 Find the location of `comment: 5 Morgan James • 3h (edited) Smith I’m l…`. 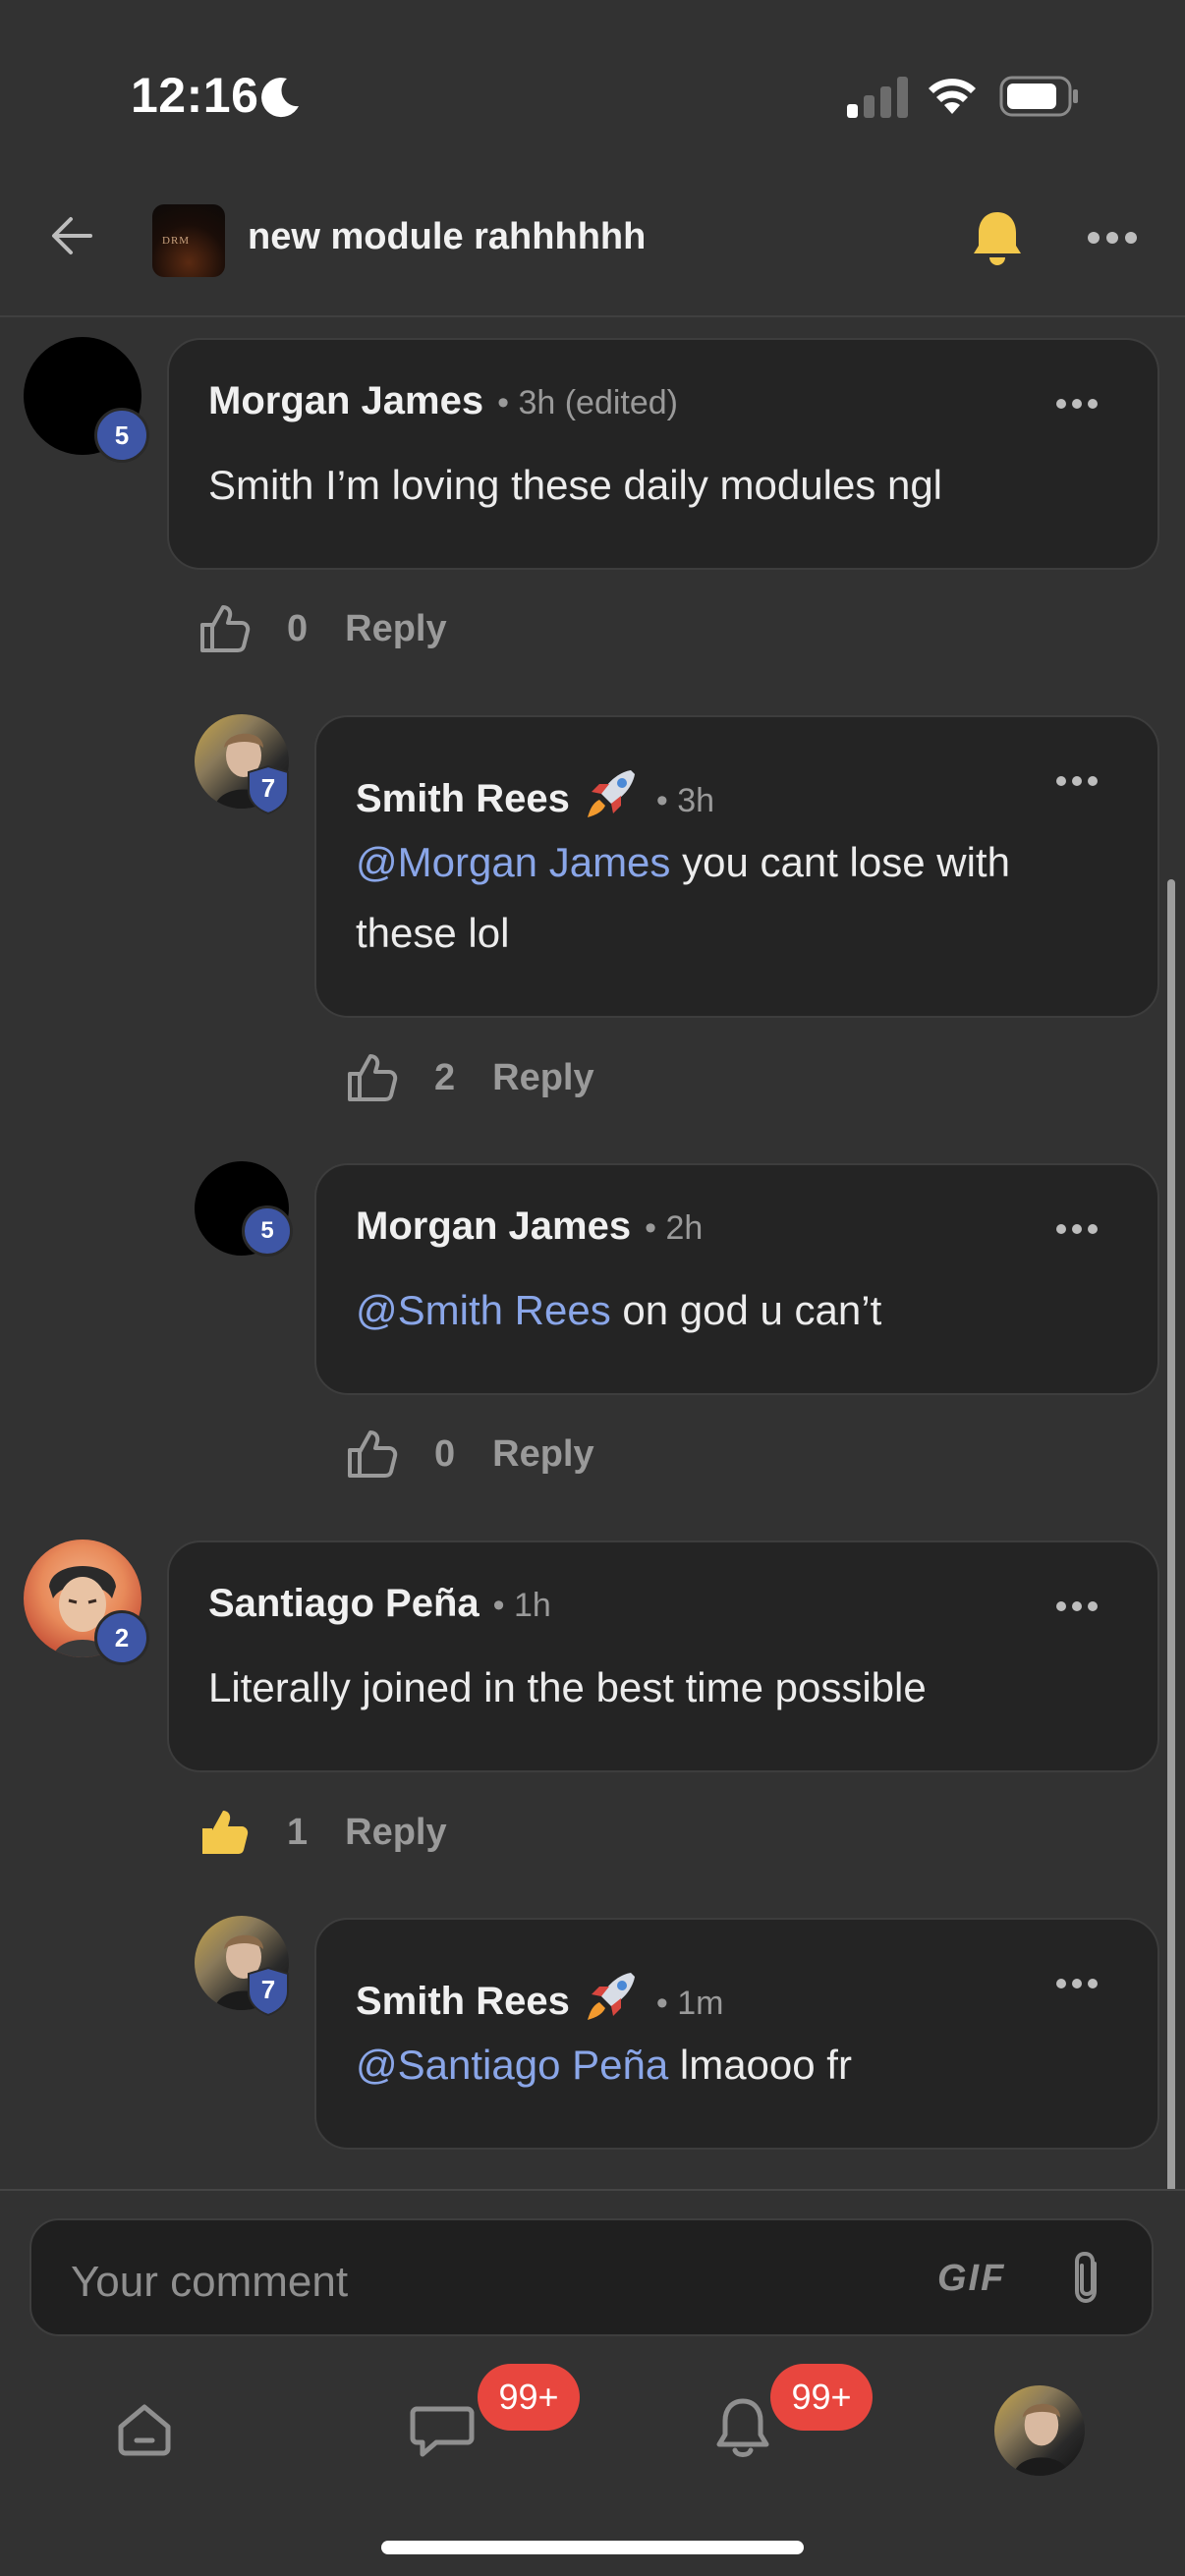

comment: 5 Morgan James • 3h (edited) Smith I’m l… is located at coordinates (592, 511).